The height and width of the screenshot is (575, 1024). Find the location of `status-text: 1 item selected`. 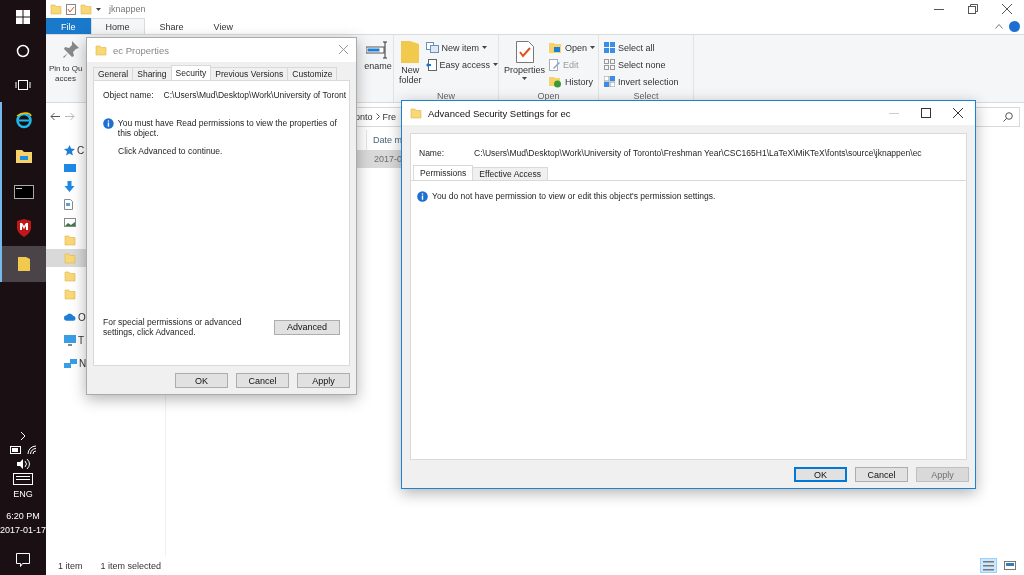

status-text: 1 item selected is located at coordinates (131, 565).